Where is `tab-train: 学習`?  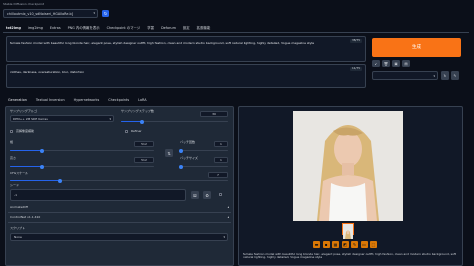 tab-train: 学習 is located at coordinates (150, 28).